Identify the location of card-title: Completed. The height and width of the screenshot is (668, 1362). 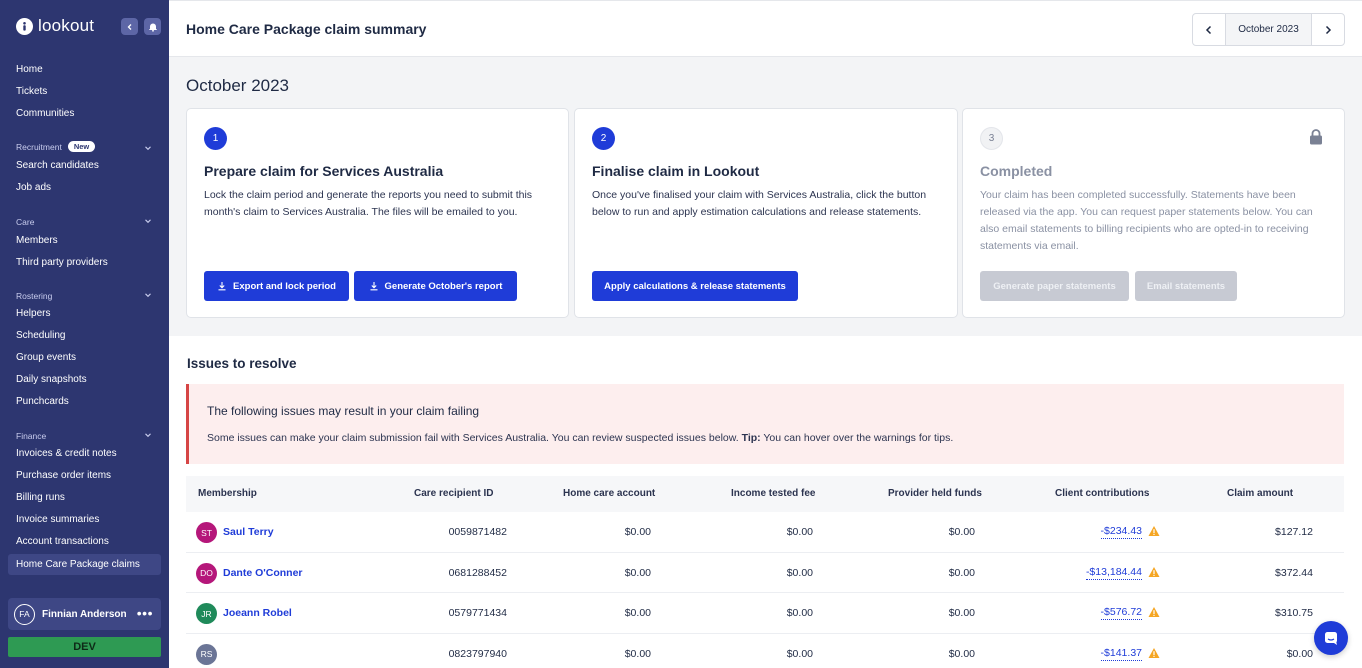
(1016, 171).